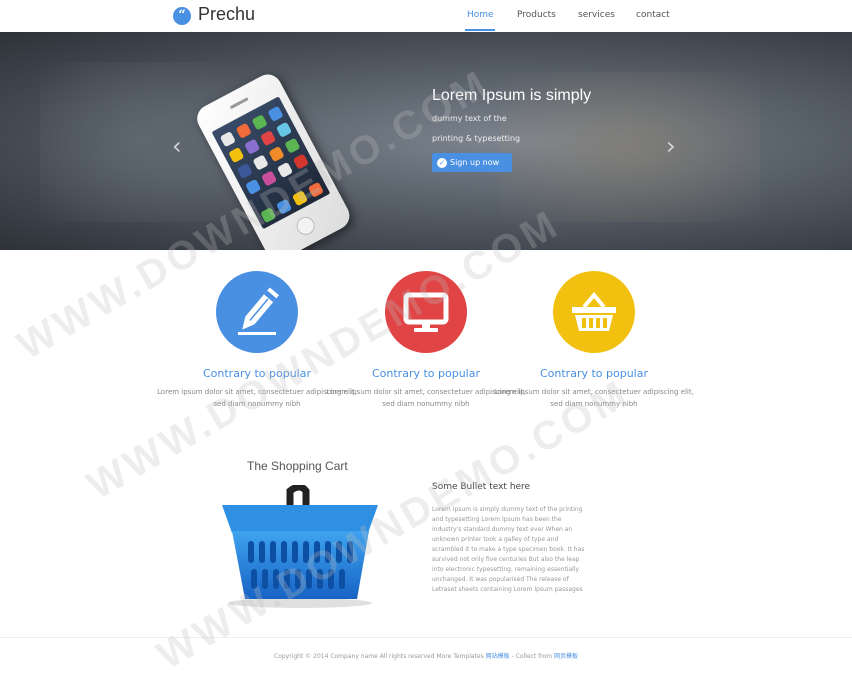  Describe the element at coordinates (426, 637) in the screenshot. I see `footer-divider` at that location.